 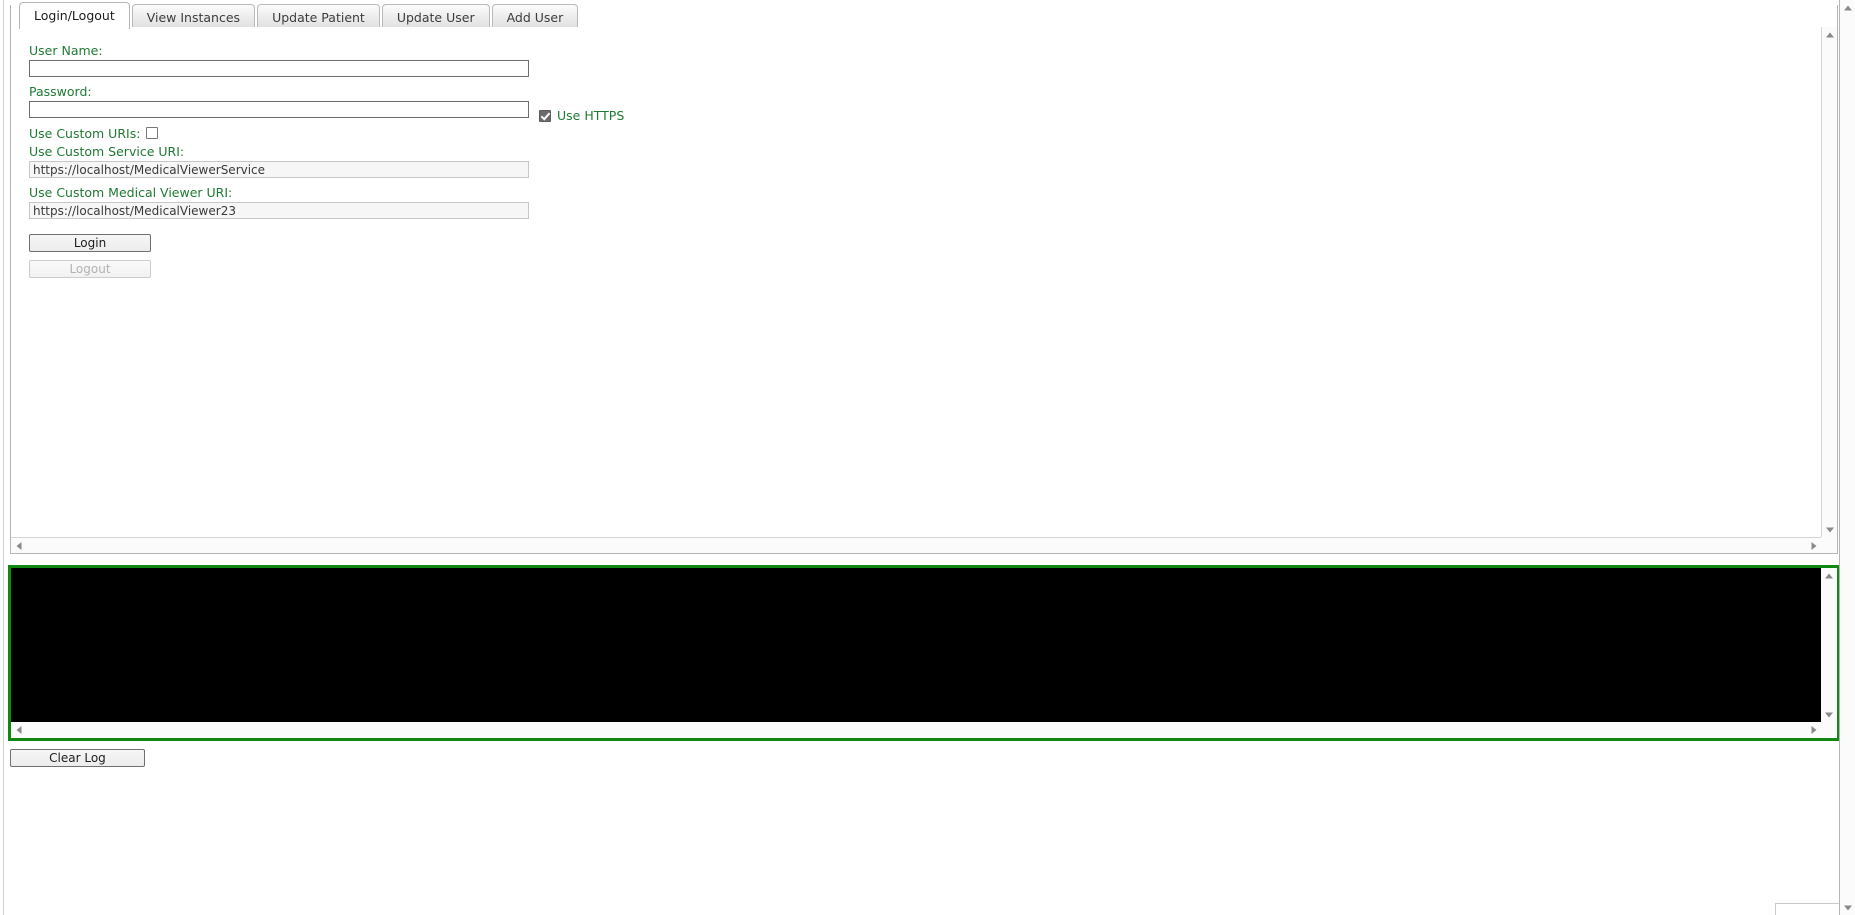 I want to click on use-custom-uris-label: Use Custom URIs:, so click(x=85, y=133).